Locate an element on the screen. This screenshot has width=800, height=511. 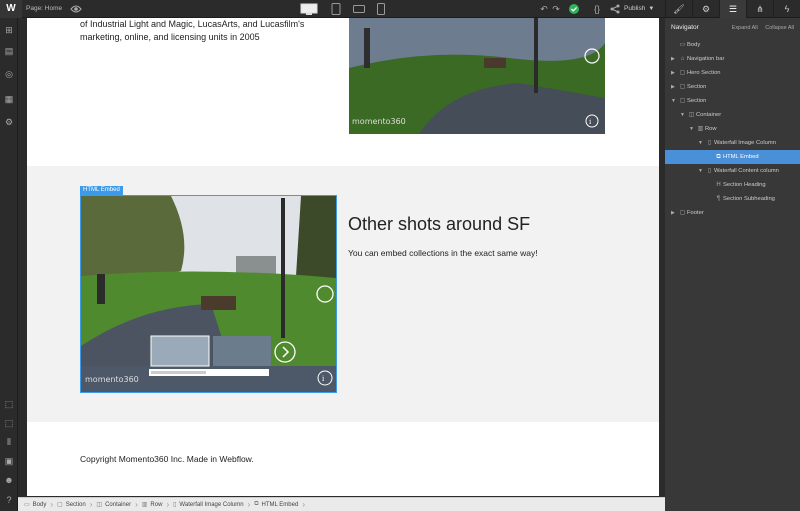
navigator-item: ▼ ▢ Section is located at coordinates (732, 101).